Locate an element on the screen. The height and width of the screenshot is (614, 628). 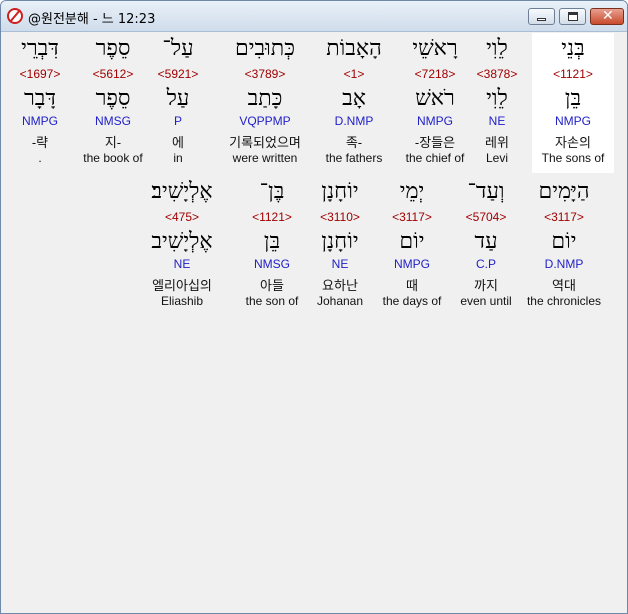
hebrew-word: הַיָּמִים is located at coordinates (564, 191).